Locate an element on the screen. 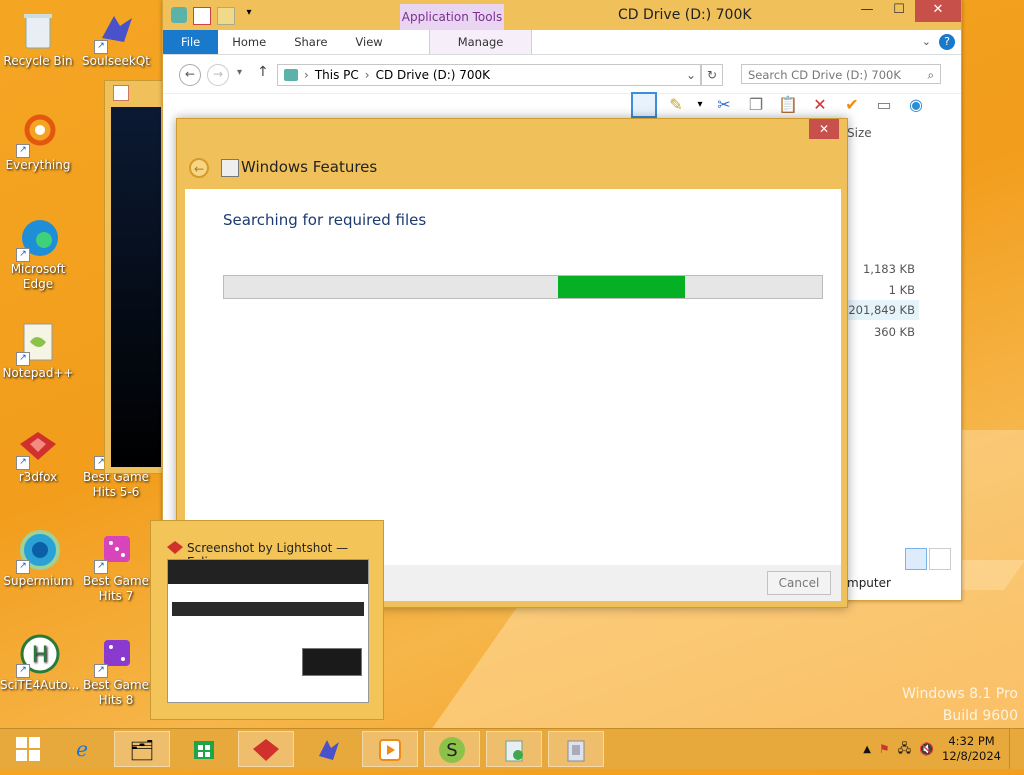 The width and height of the screenshot is (1024, 775). clock: 4:32 PM 12/8/2024 is located at coordinates (971, 749).